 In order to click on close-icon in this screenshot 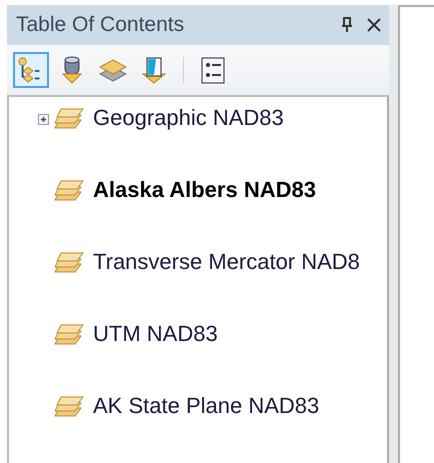, I will do `click(374, 25)`.